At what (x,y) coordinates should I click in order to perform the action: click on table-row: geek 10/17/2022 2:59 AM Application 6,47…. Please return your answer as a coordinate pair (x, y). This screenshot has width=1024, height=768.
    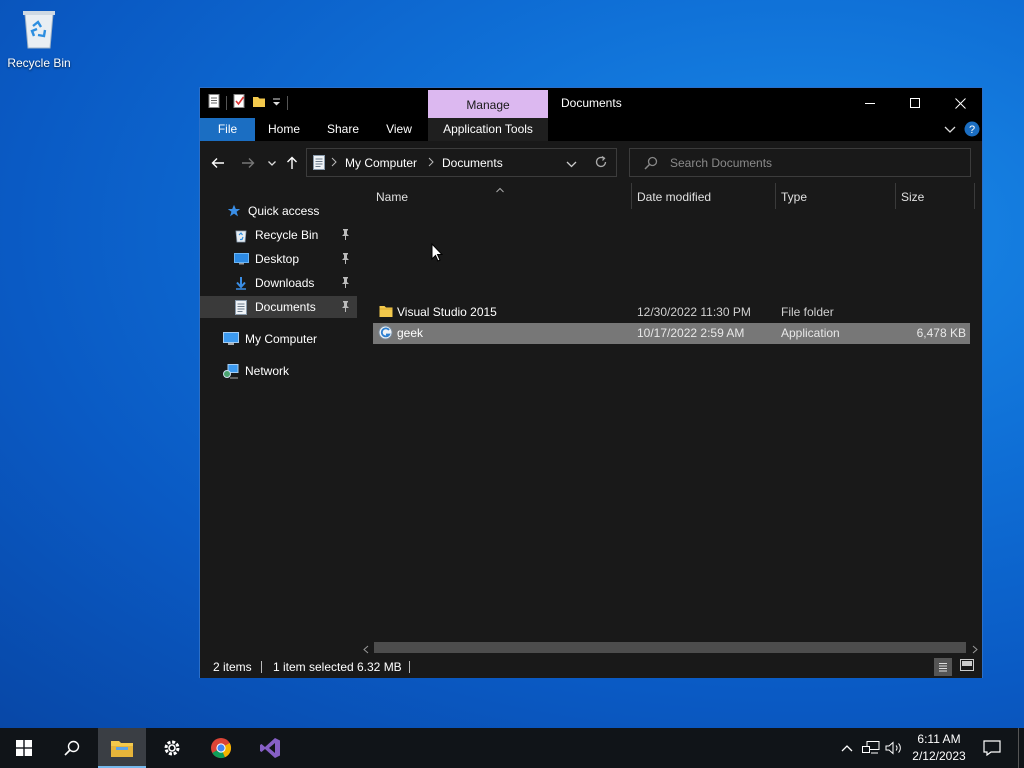
    Looking at the image, I should click on (671, 333).